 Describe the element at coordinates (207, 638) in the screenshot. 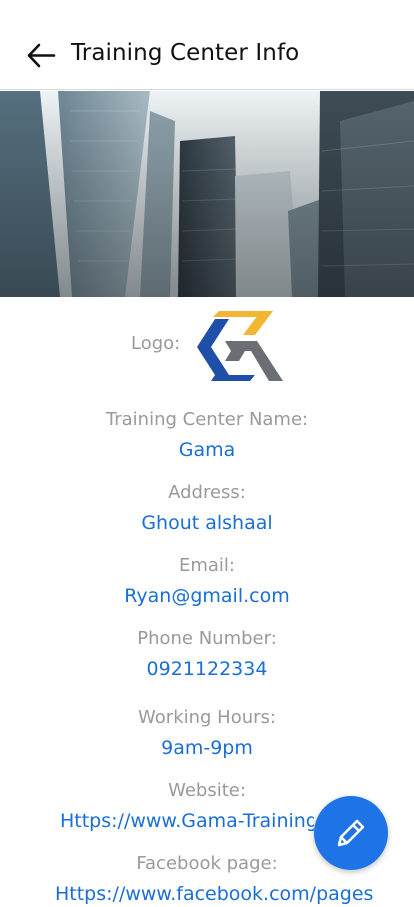

I see `field-label: Phone Number:` at that location.